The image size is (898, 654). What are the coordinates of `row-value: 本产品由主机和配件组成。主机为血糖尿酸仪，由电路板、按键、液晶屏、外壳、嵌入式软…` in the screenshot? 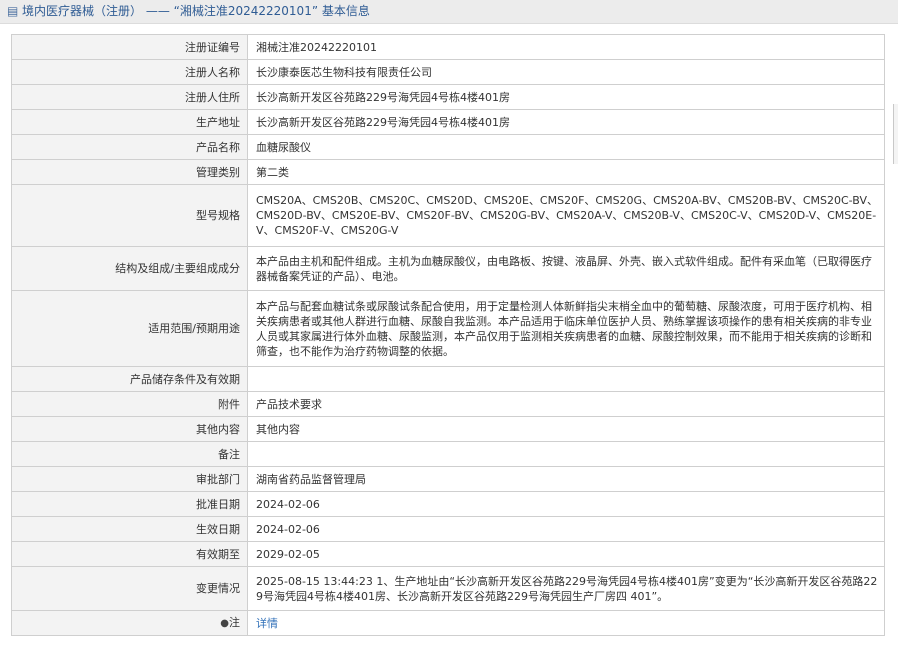 It's located at (566, 268).